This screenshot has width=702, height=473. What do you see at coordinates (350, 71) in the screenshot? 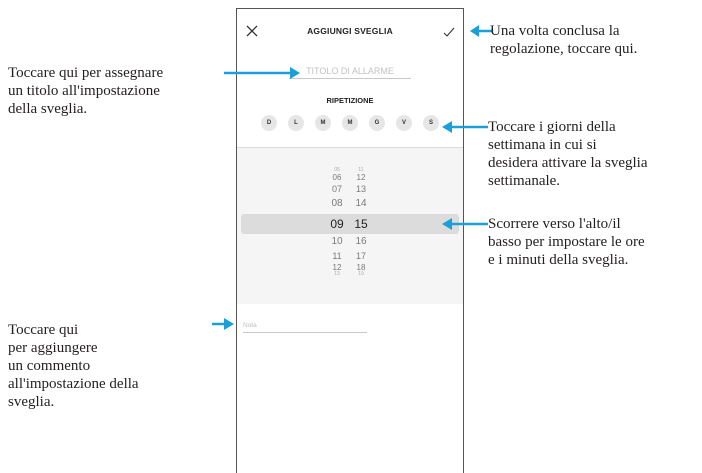
I see `alarm-title-input` at bounding box center [350, 71].